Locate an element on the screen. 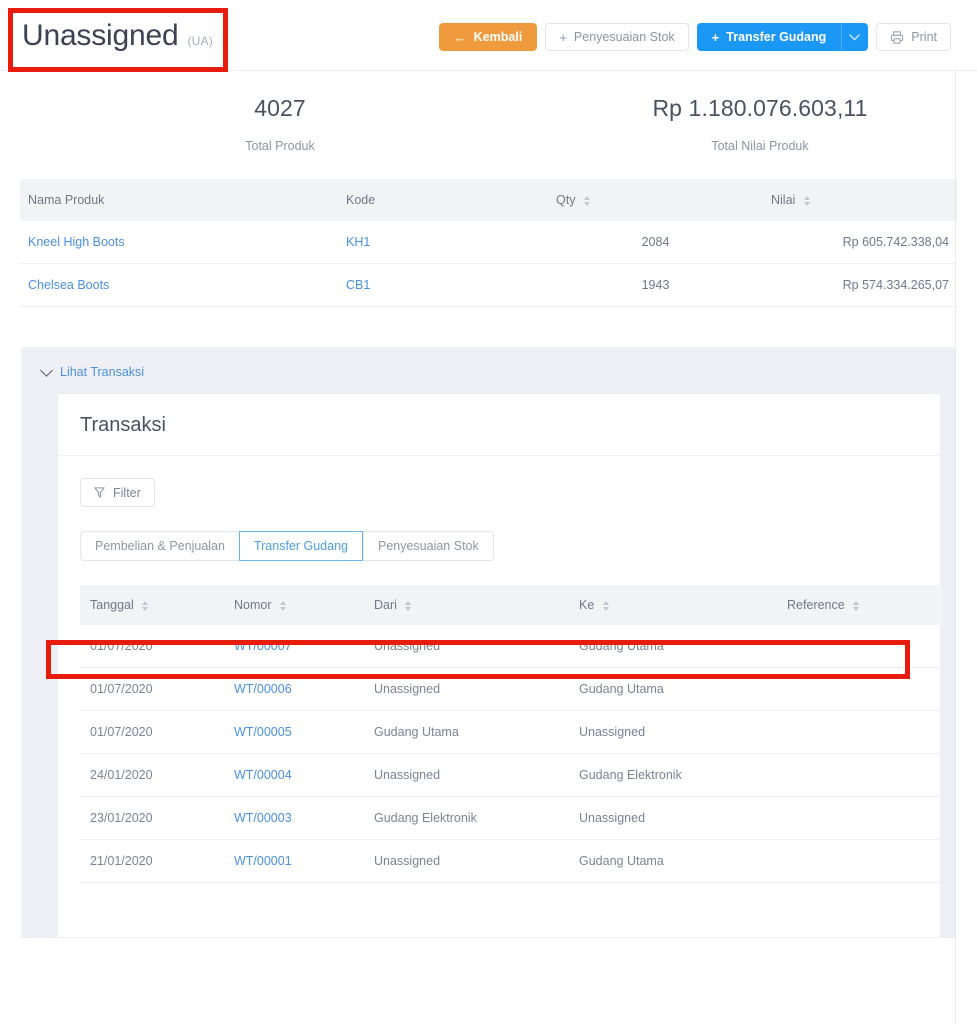 Image resolution: width=977 pixels, height=1024 pixels. page-title: Unassigned is located at coordinates (100, 35).